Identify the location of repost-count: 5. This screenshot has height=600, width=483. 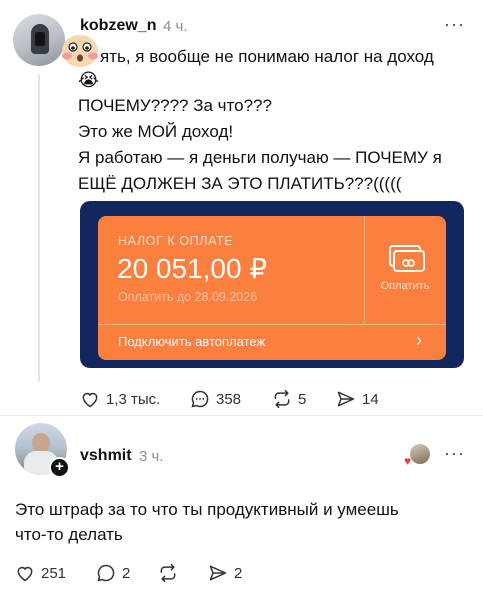
(302, 399).